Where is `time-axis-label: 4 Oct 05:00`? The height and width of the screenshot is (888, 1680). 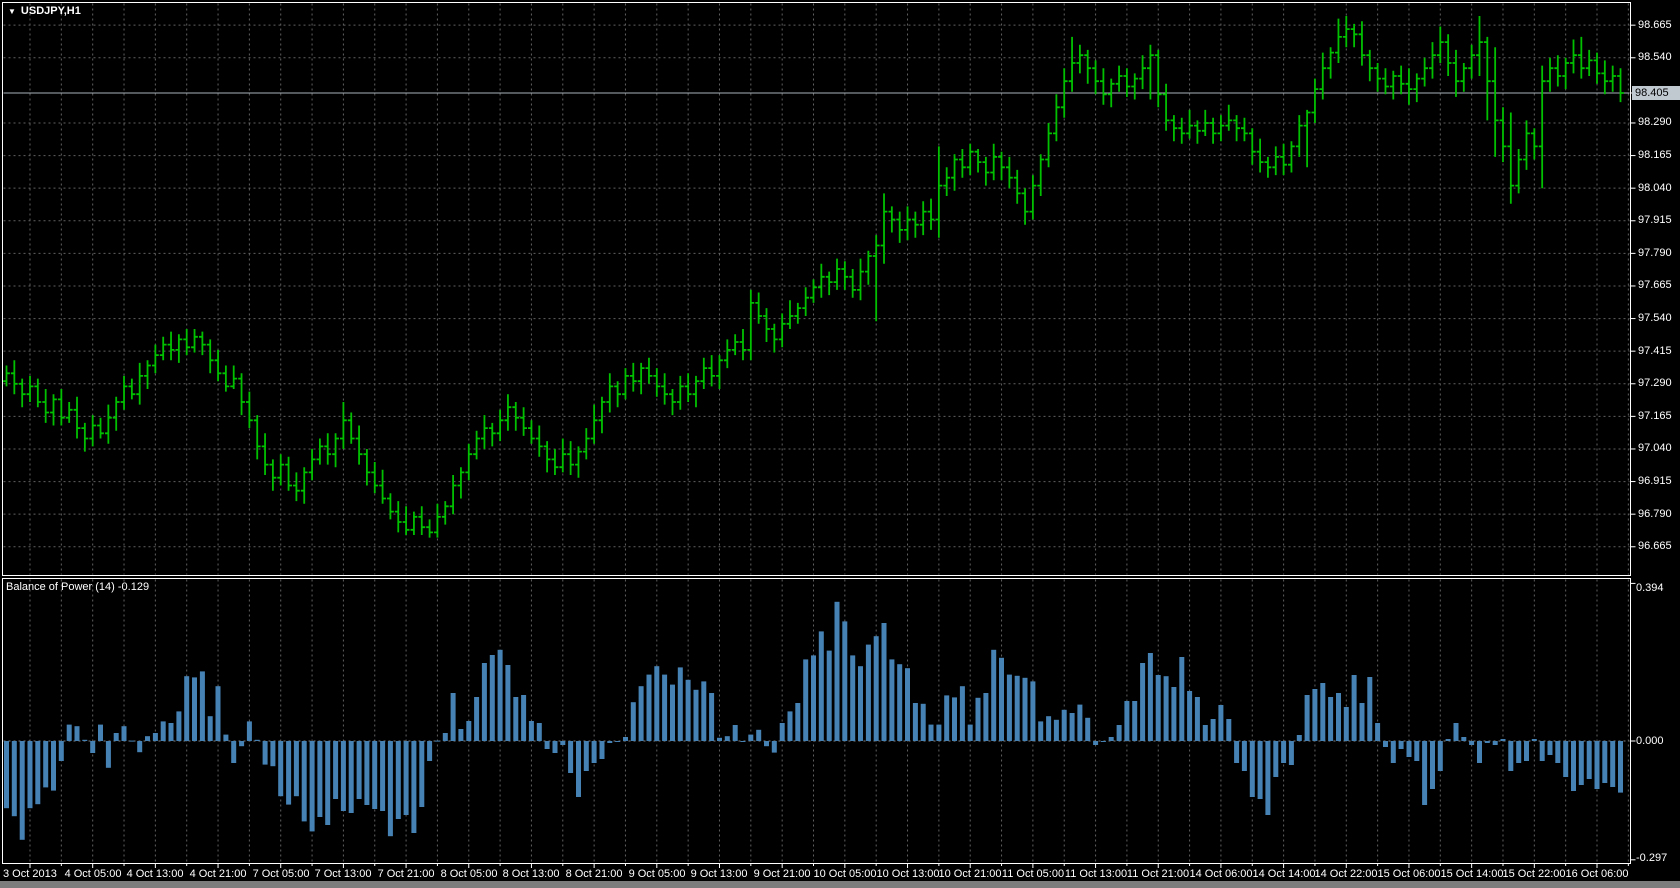
time-axis-label: 4 Oct 05:00 is located at coordinates (93, 874).